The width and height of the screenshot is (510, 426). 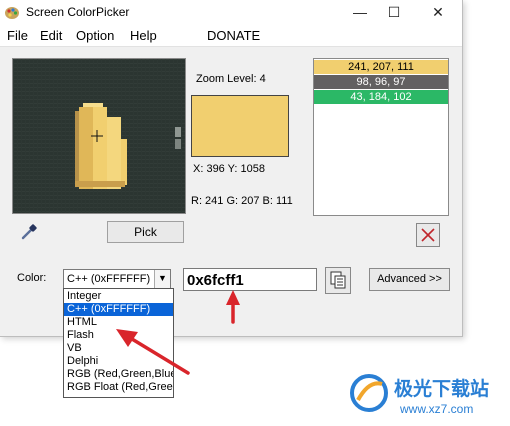 I want to click on arrow-to-html-option, so click(x=153, y=352).